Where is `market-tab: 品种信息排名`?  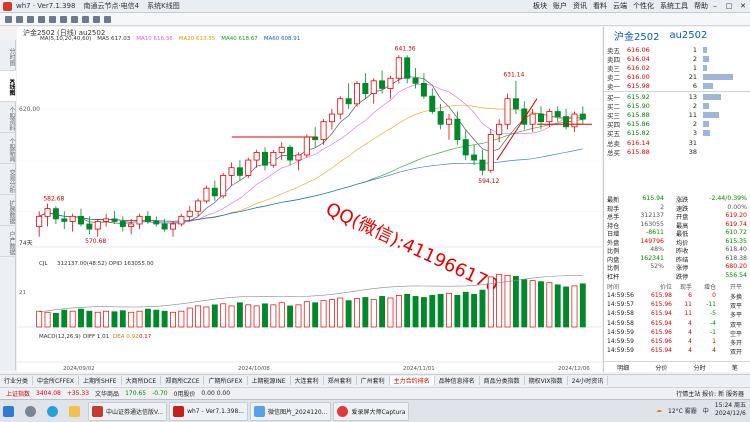
market-tab: 品种信息排名 is located at coordinates (457, 380).